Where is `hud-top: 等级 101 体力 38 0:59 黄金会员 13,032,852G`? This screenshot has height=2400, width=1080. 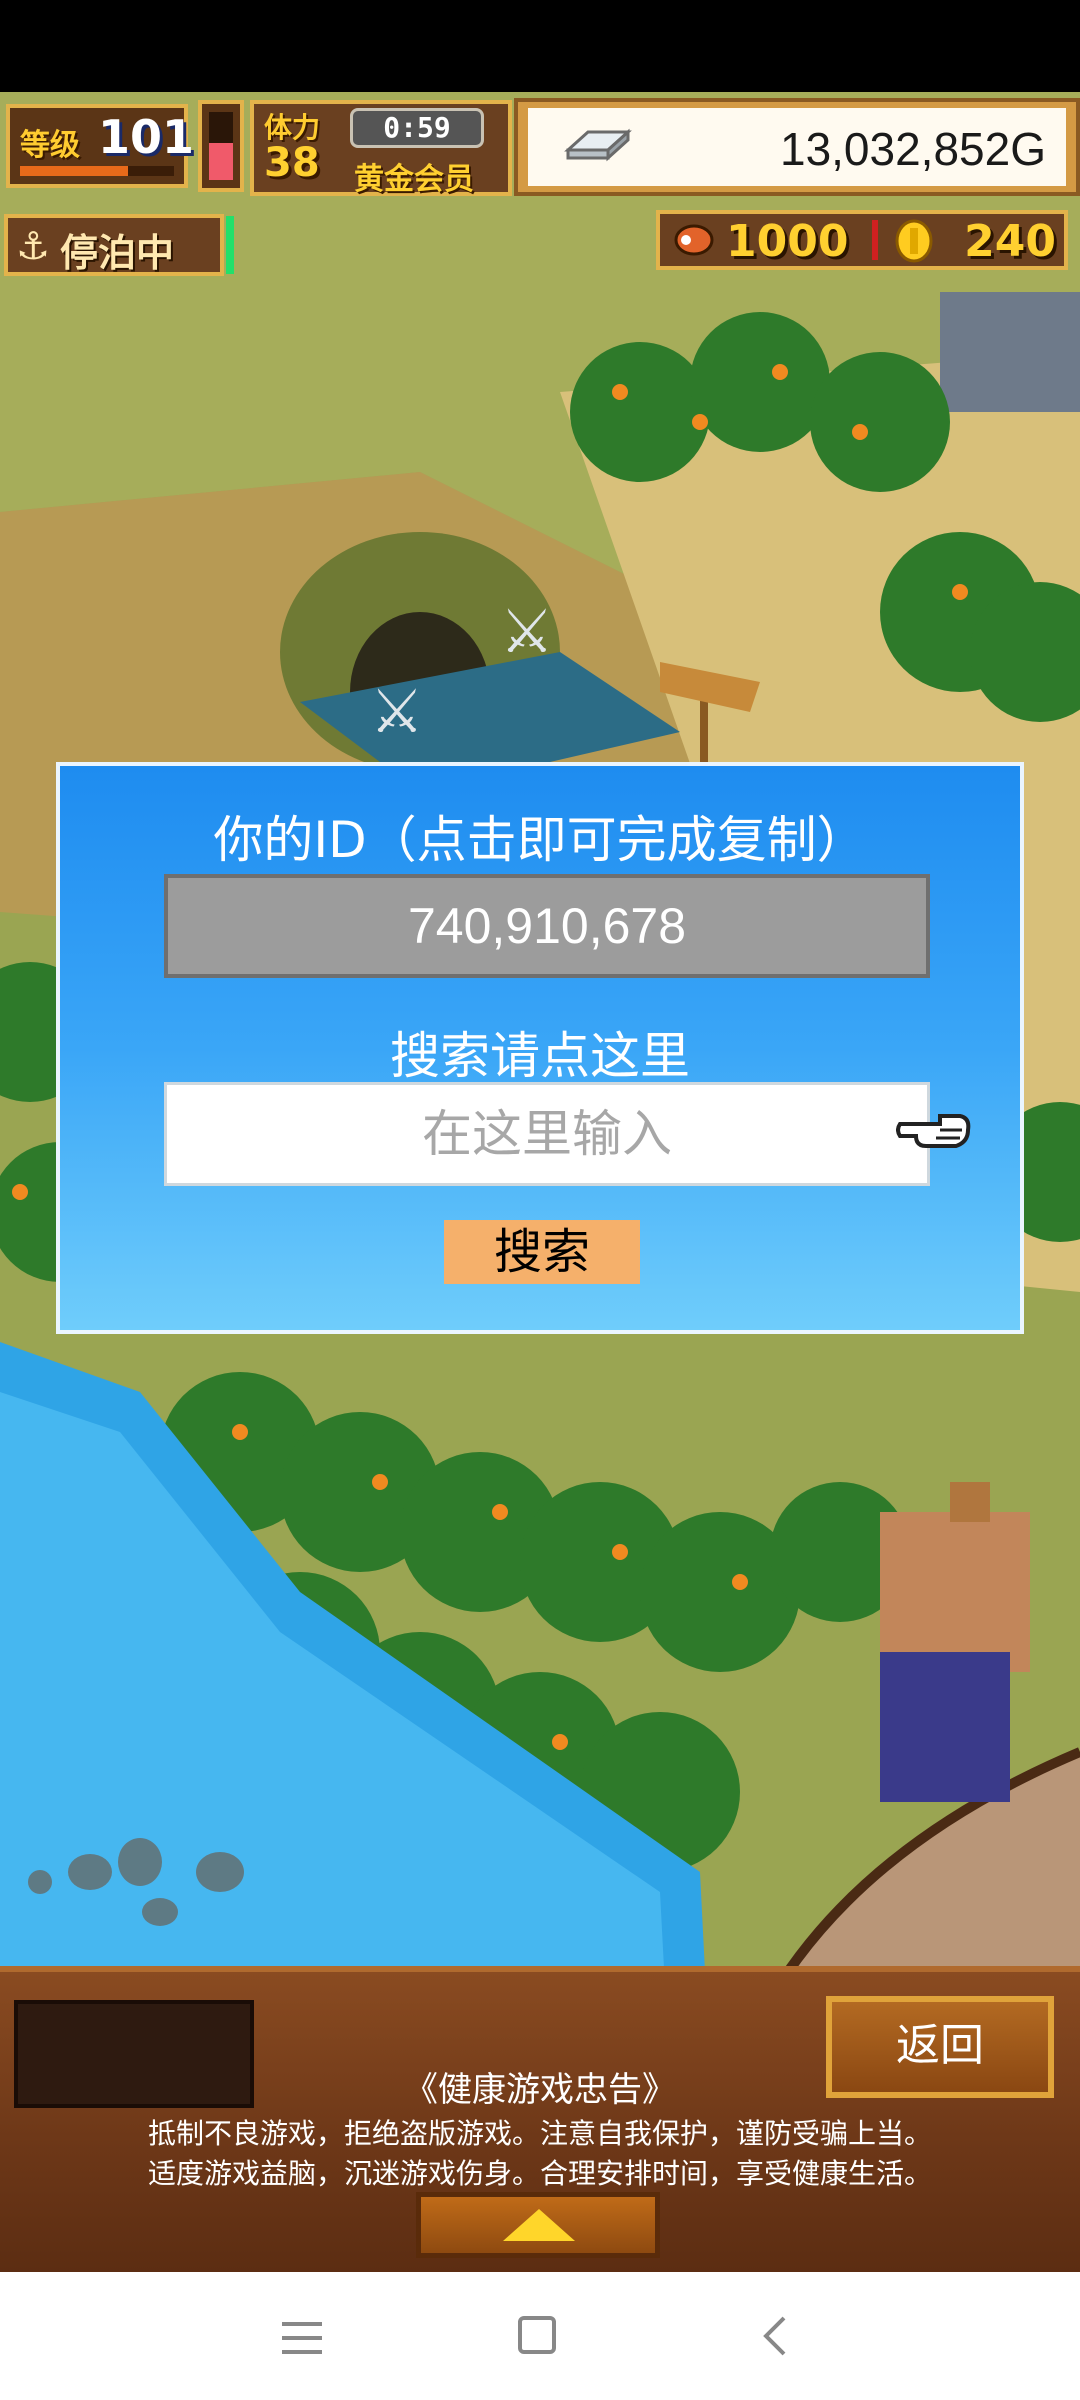 hud-top: 等级 101 体力 38 0:59 黄金会员 13,032,852G is located at coordinates (540, 146).